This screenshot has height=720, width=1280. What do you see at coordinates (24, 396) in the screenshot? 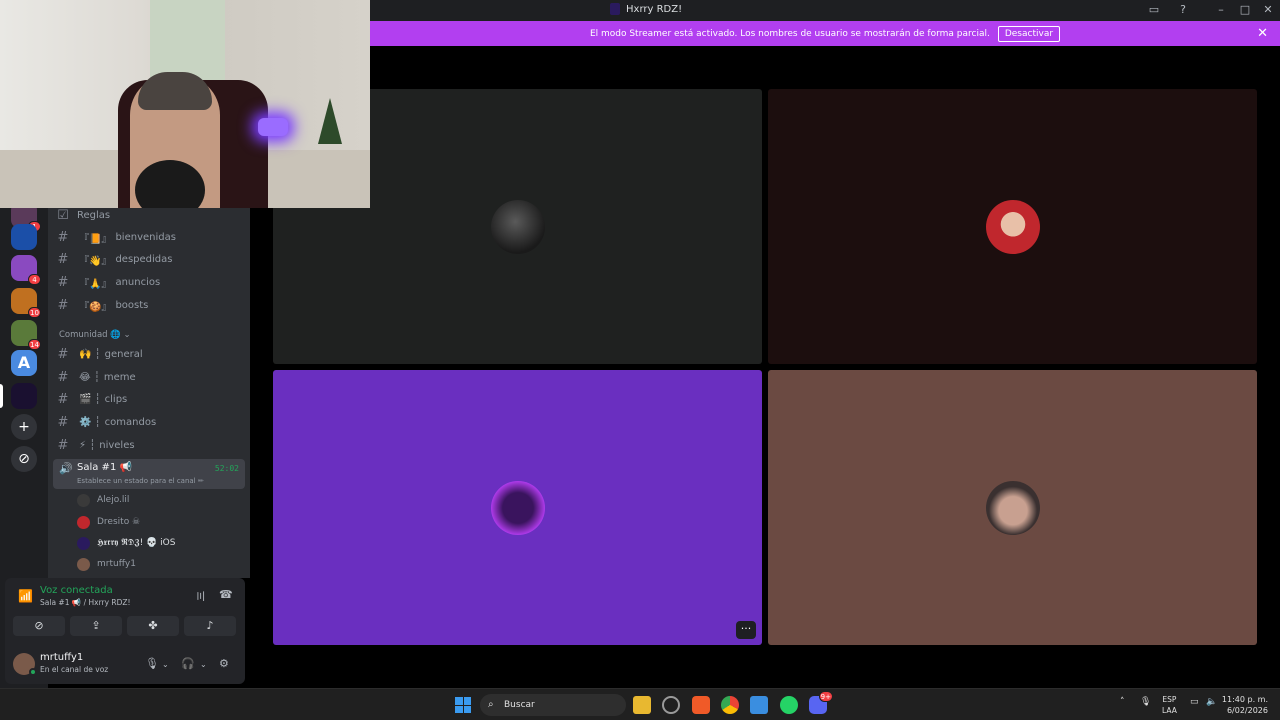
I see `server-icon-active` at bounding box center [24, 396].